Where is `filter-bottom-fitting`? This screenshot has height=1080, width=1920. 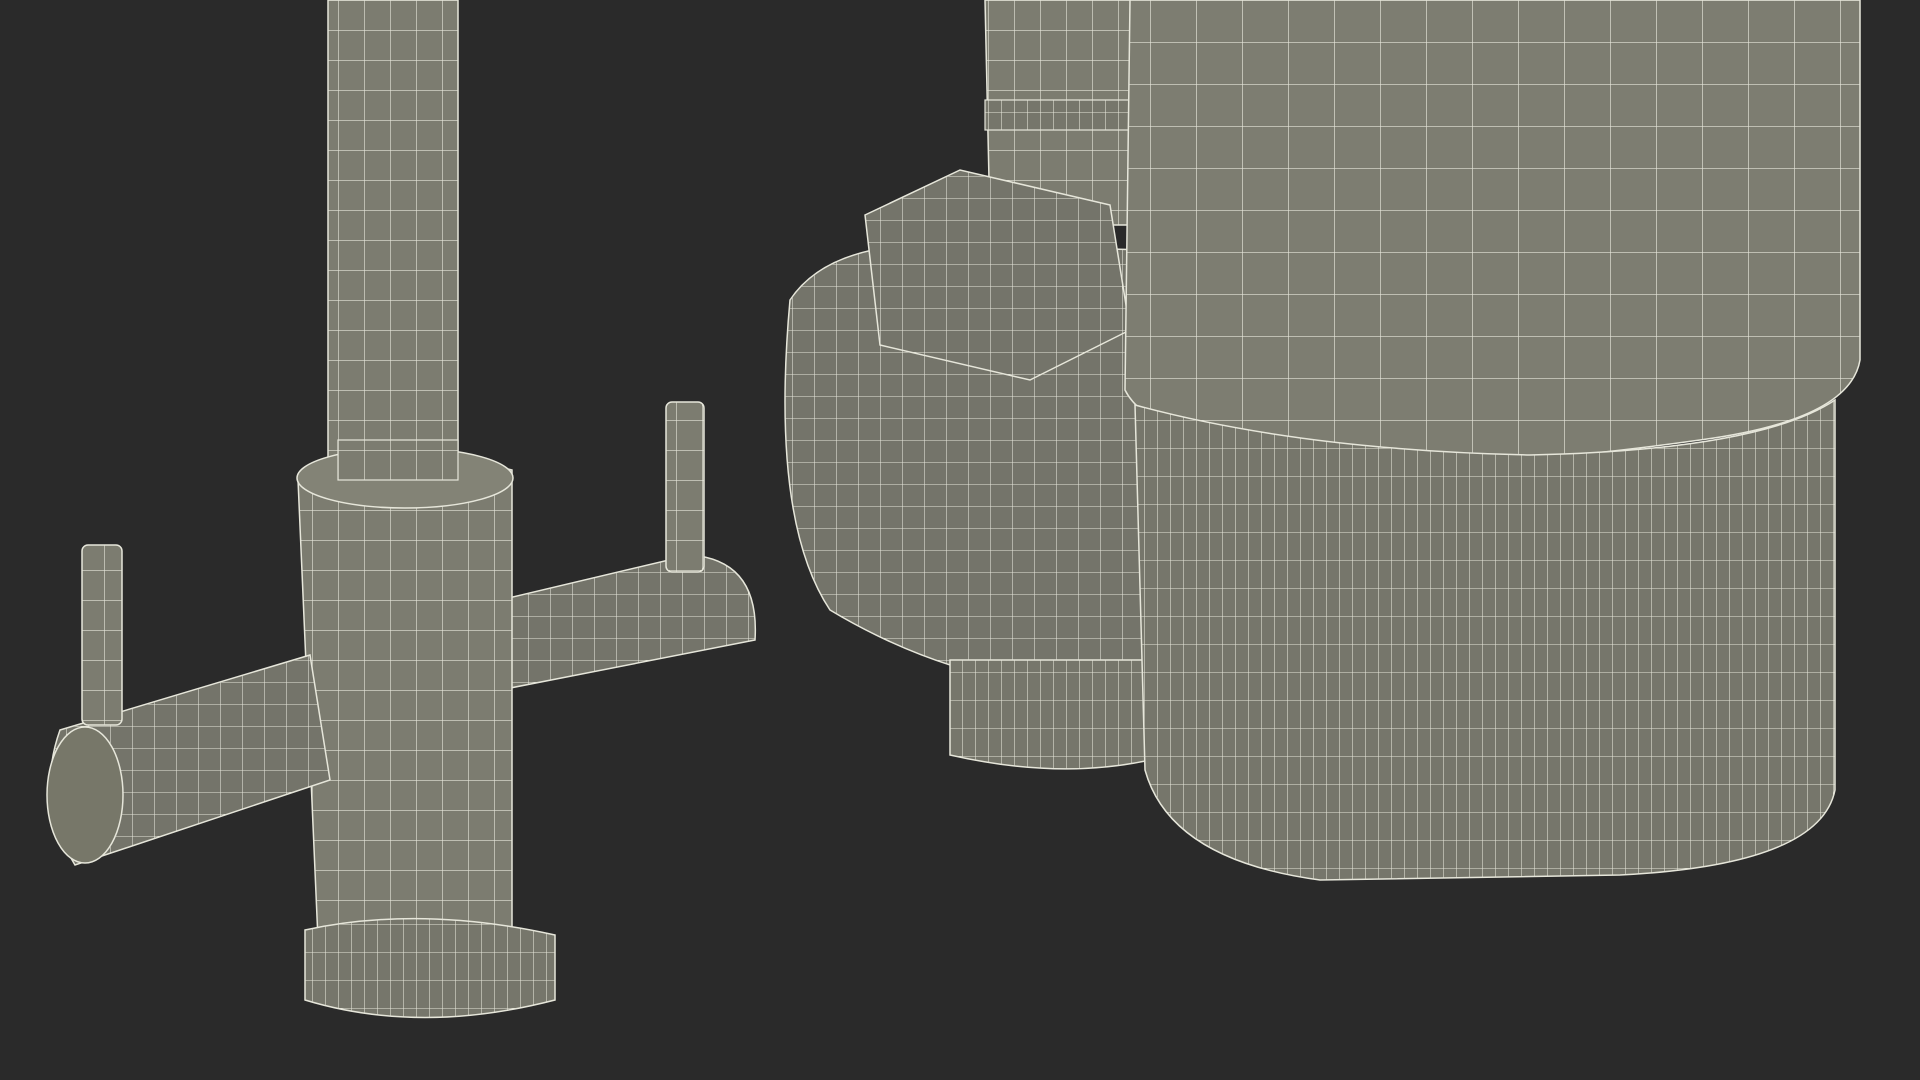 filter-bottom-fitting is located at coordinates (1050, 714).